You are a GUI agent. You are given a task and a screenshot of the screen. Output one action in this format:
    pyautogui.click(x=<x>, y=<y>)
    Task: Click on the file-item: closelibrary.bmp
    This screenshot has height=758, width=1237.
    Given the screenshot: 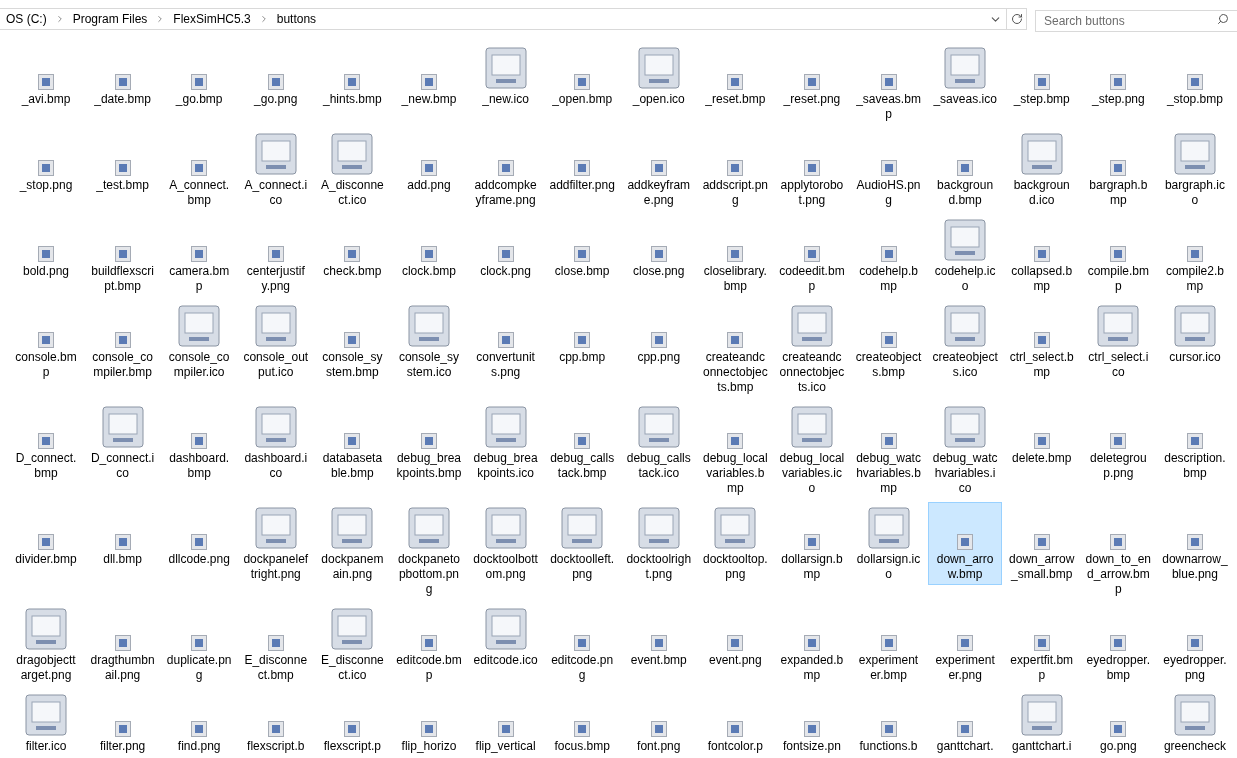 What is the action you would take?
    pyautogui.click(x=735, y=255)
    